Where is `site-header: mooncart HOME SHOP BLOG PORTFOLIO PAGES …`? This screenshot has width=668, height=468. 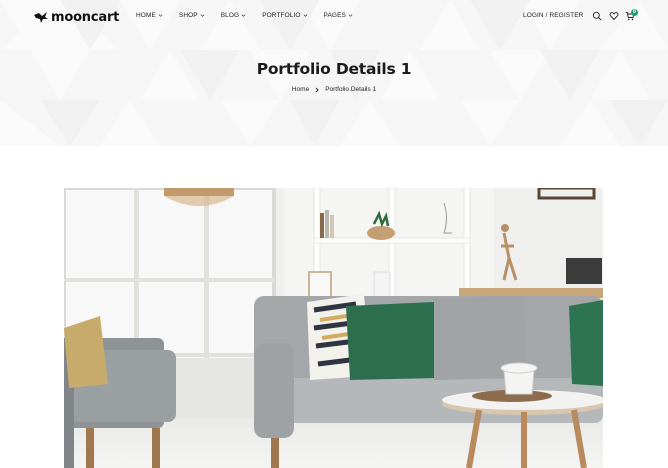 site-header: mooncart HOME SHOP BLOG PORTFOLIO PAGES … is located at coordinates (334, 17).